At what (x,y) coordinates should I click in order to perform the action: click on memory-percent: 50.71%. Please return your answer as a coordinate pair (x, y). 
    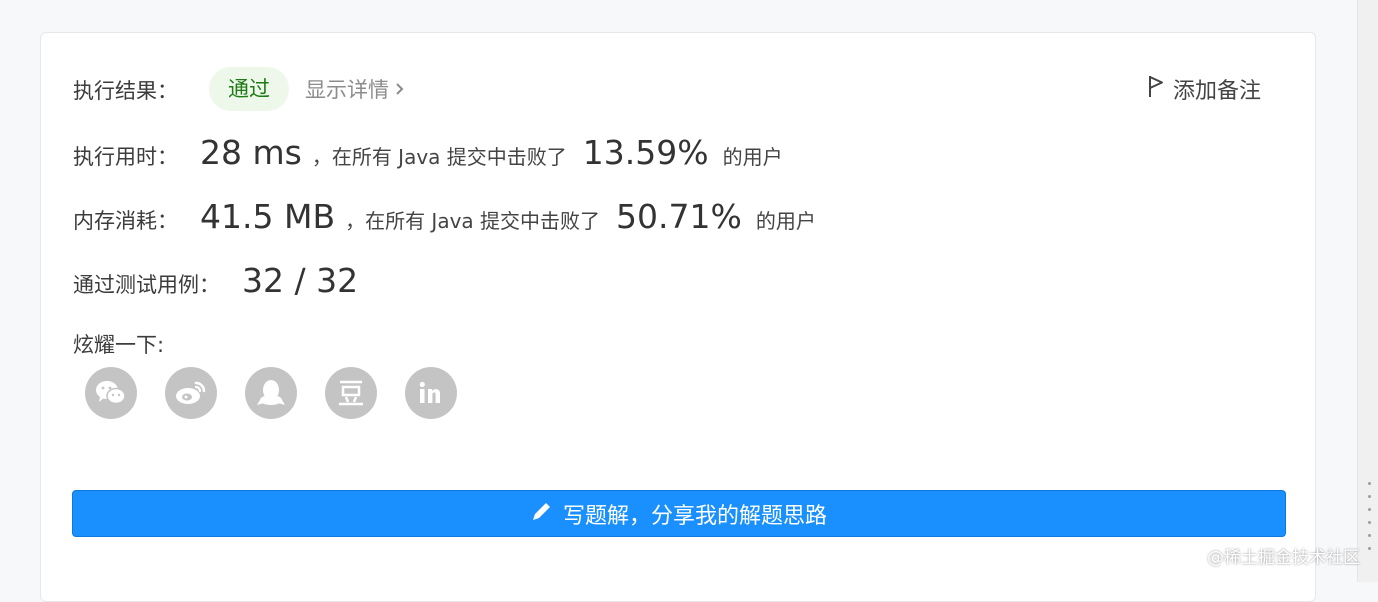
    Looking at the image, I should click on (679, 216).